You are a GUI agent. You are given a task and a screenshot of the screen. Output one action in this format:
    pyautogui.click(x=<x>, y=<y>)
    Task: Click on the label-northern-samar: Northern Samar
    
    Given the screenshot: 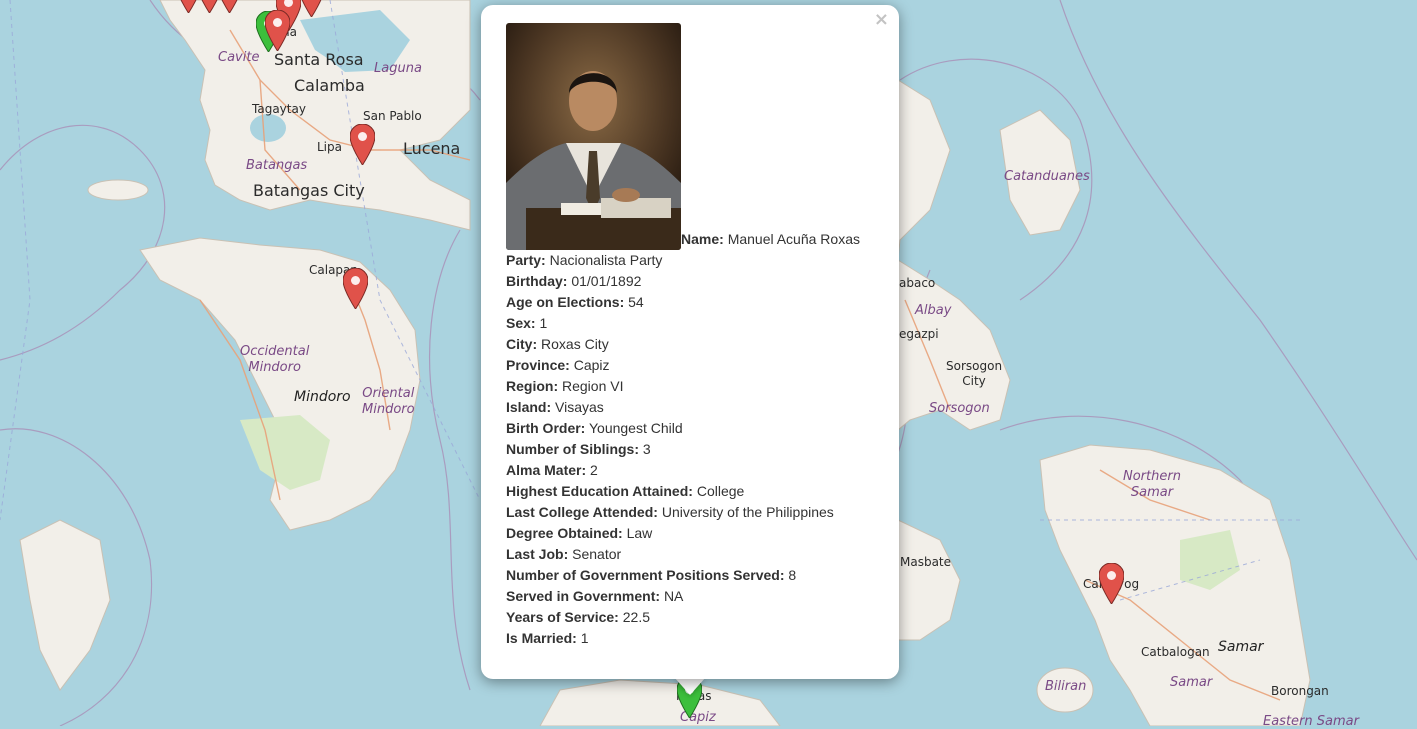 What is the action you would take?
    pyautogui.click(x=1152, y=485)
    